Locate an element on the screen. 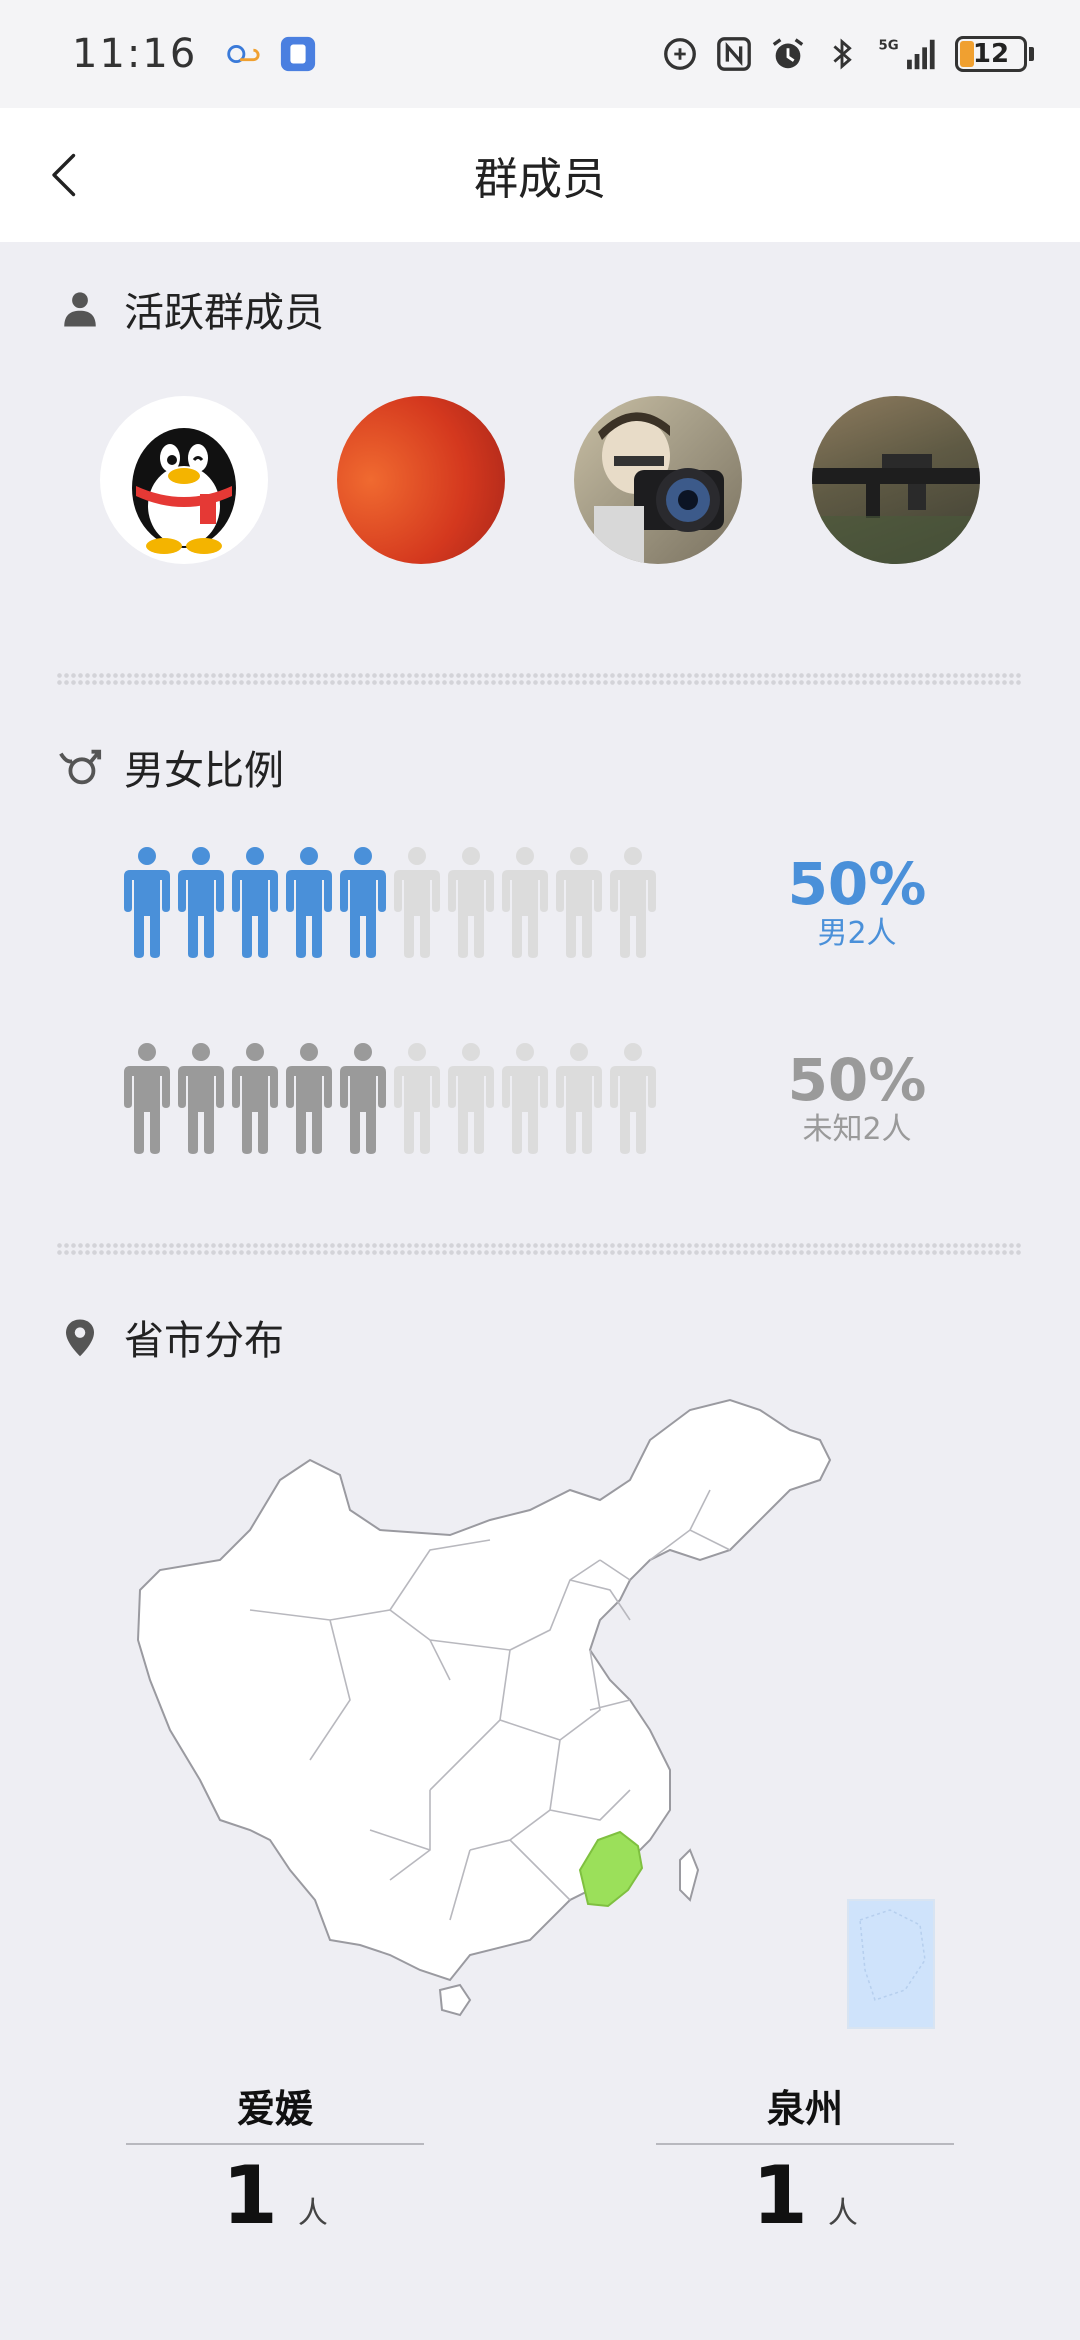  signal-5g-icon: 5G is located at coordinates (908, 54).